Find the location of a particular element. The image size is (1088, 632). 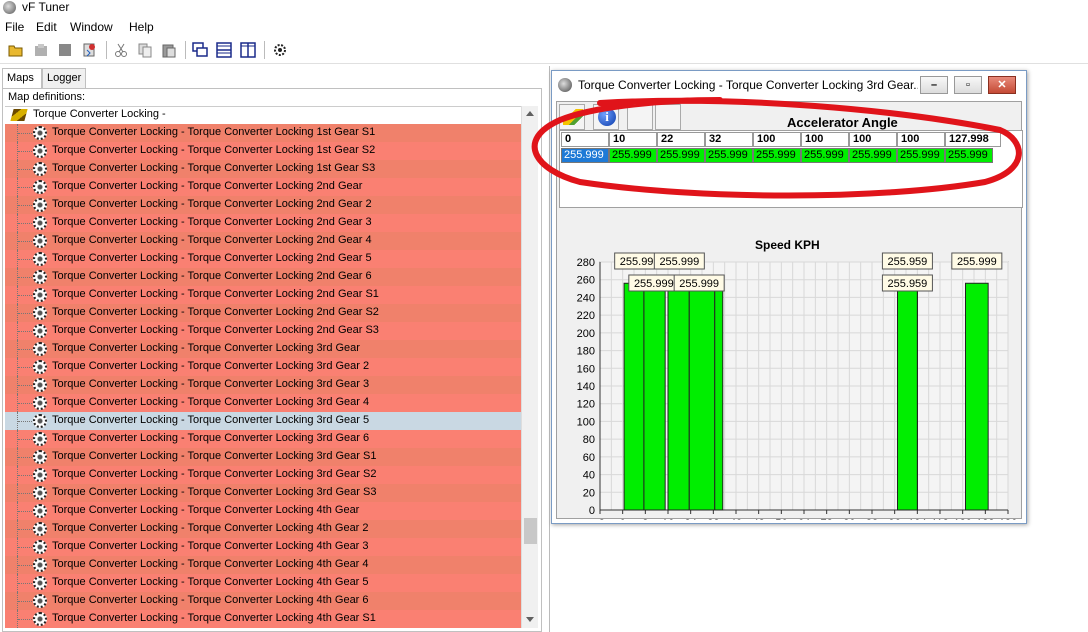

tile-vertical-icon is located at coordinates (248, 50).